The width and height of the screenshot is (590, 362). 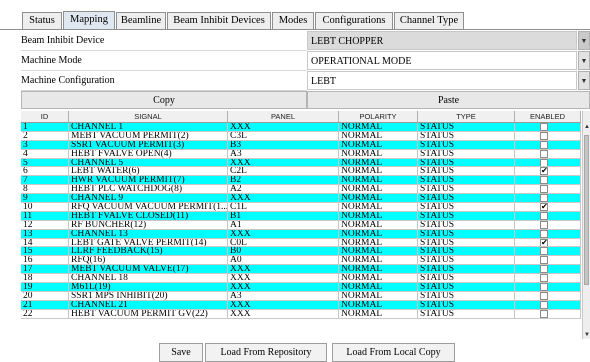 What do you see at coordinates (42, 20) in the screenshot?
I see `tab-status: Status` at bounding box center [42, 20].